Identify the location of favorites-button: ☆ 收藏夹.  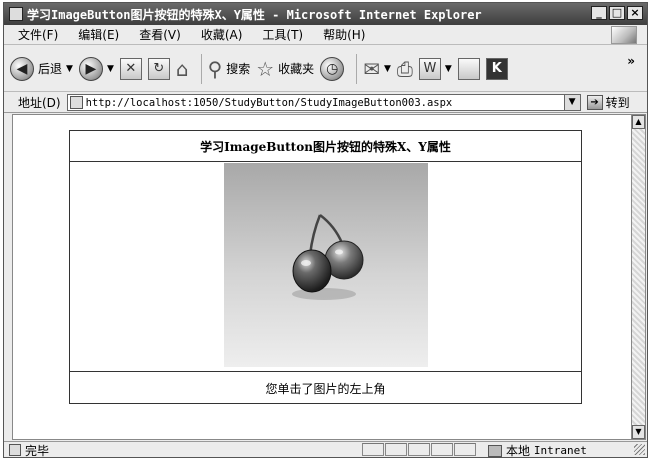
(285, 69).